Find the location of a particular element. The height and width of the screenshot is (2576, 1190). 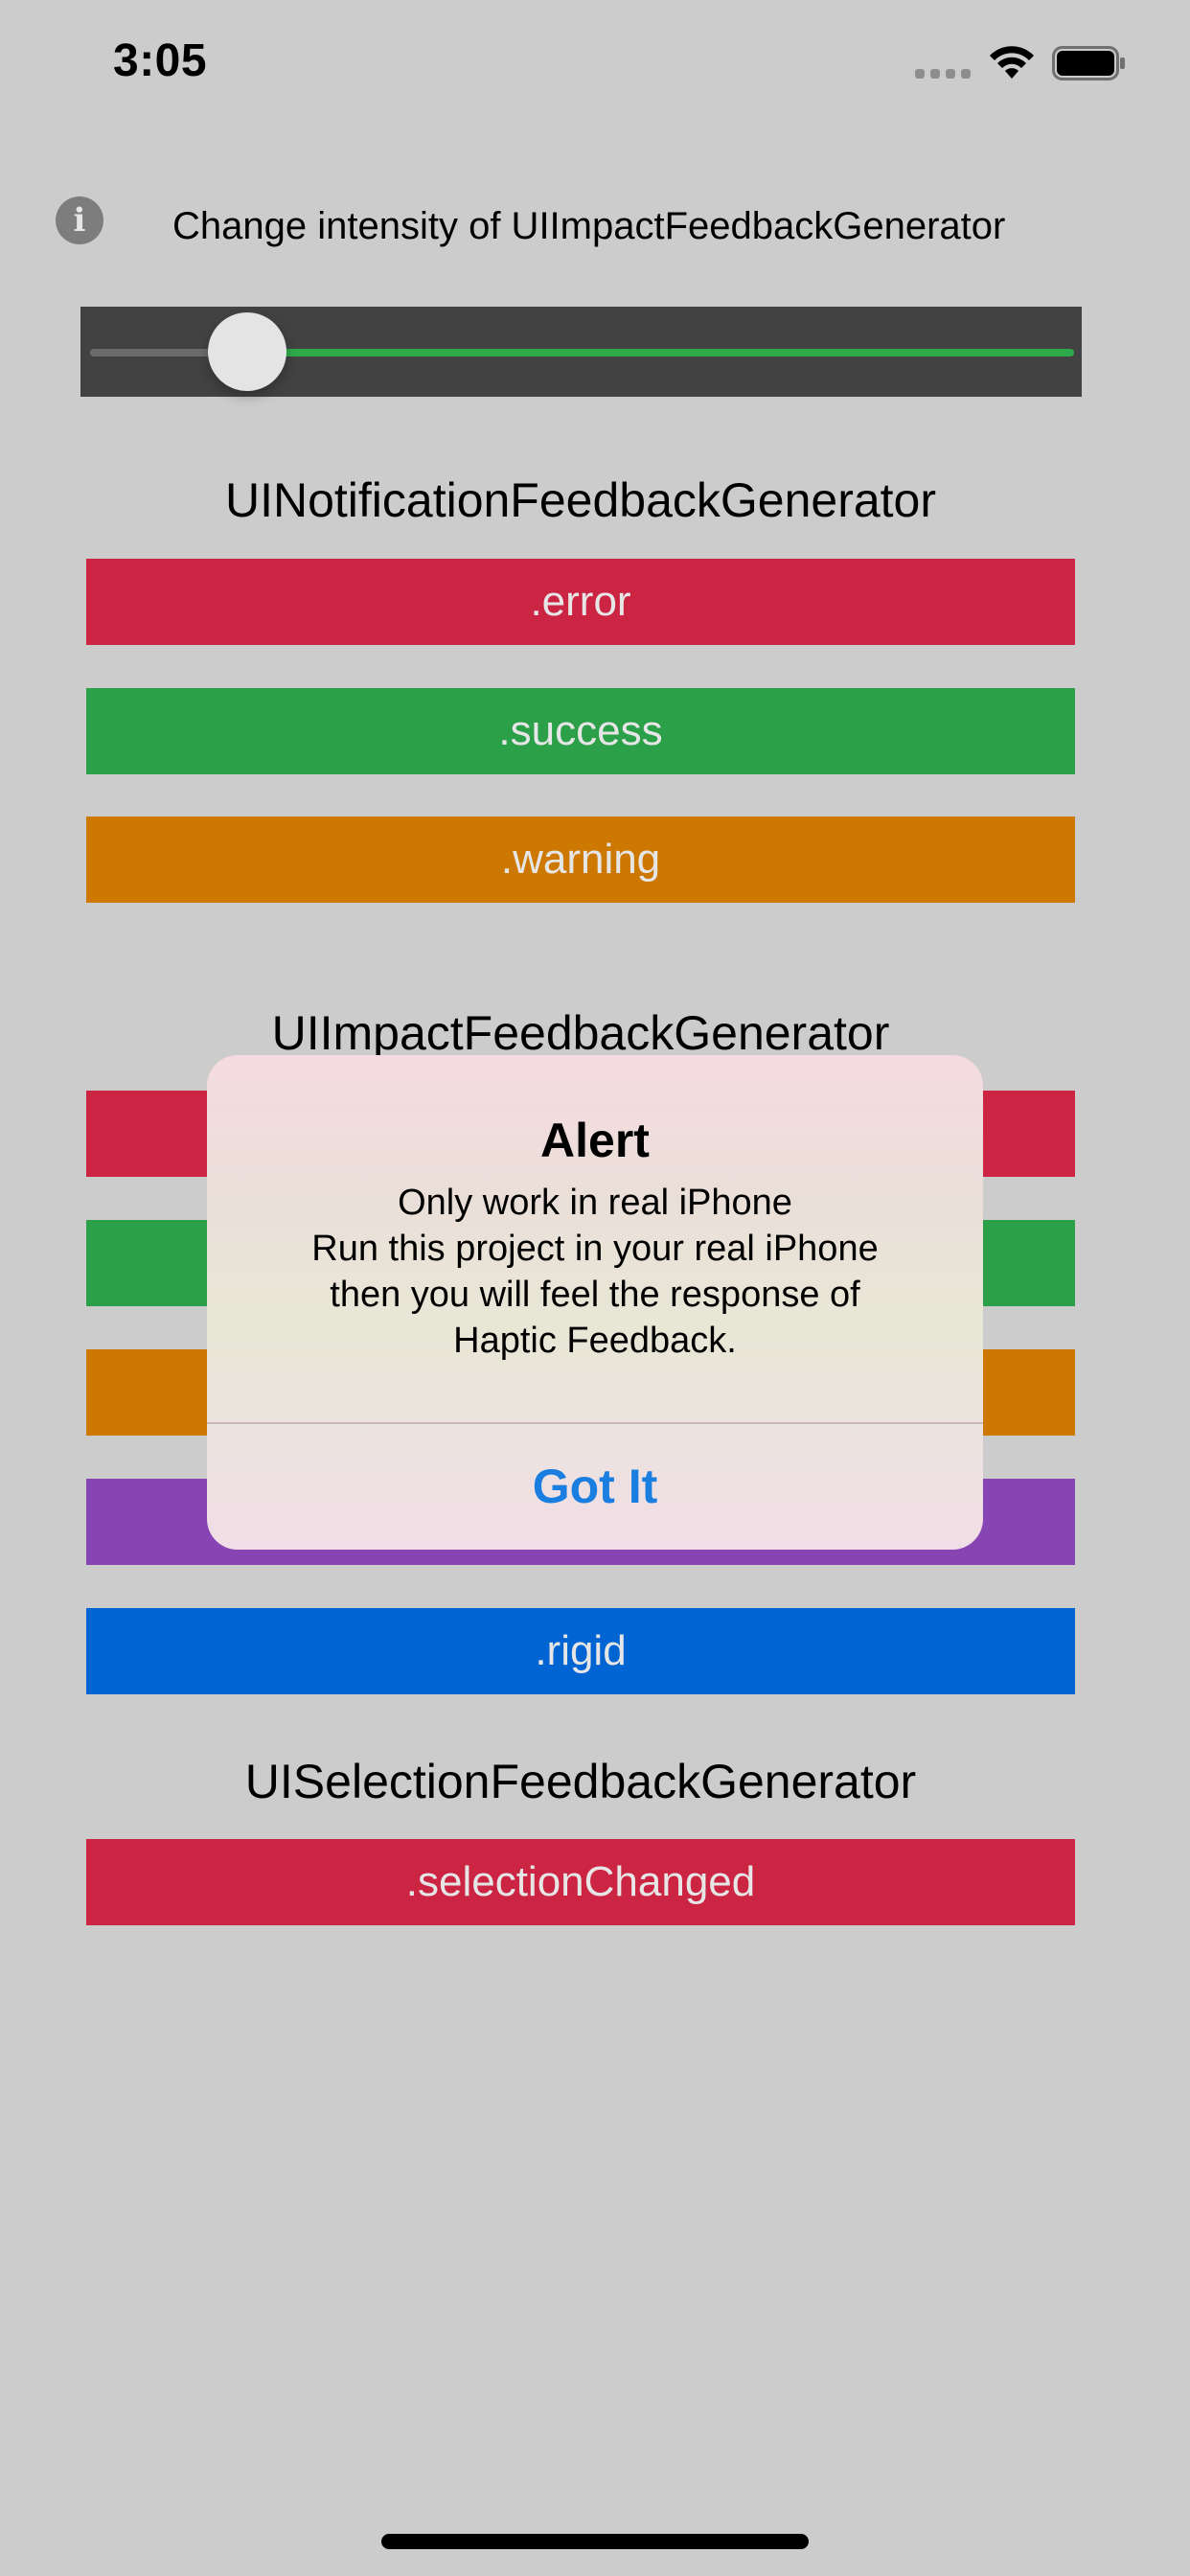

selection-changed-button: .selectionChanged is located at coordinates (580, 1882).